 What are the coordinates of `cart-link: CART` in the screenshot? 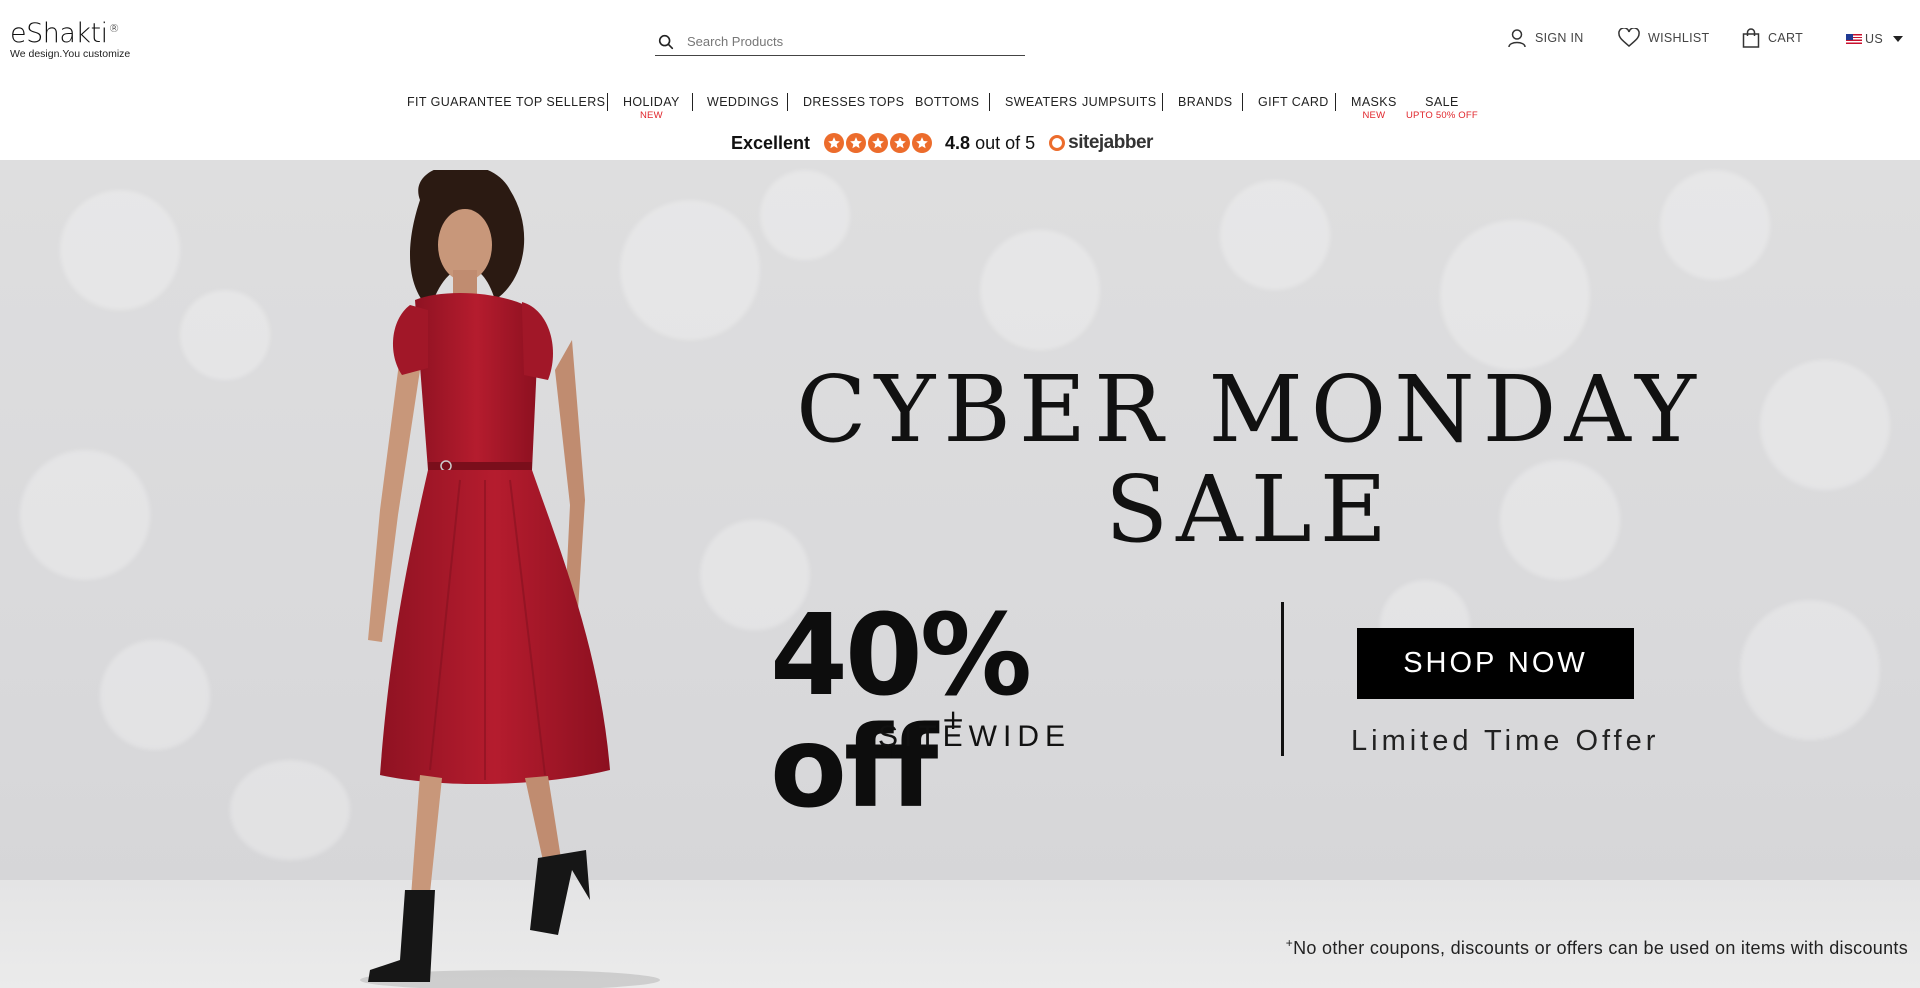 It's located at (1772, 38).